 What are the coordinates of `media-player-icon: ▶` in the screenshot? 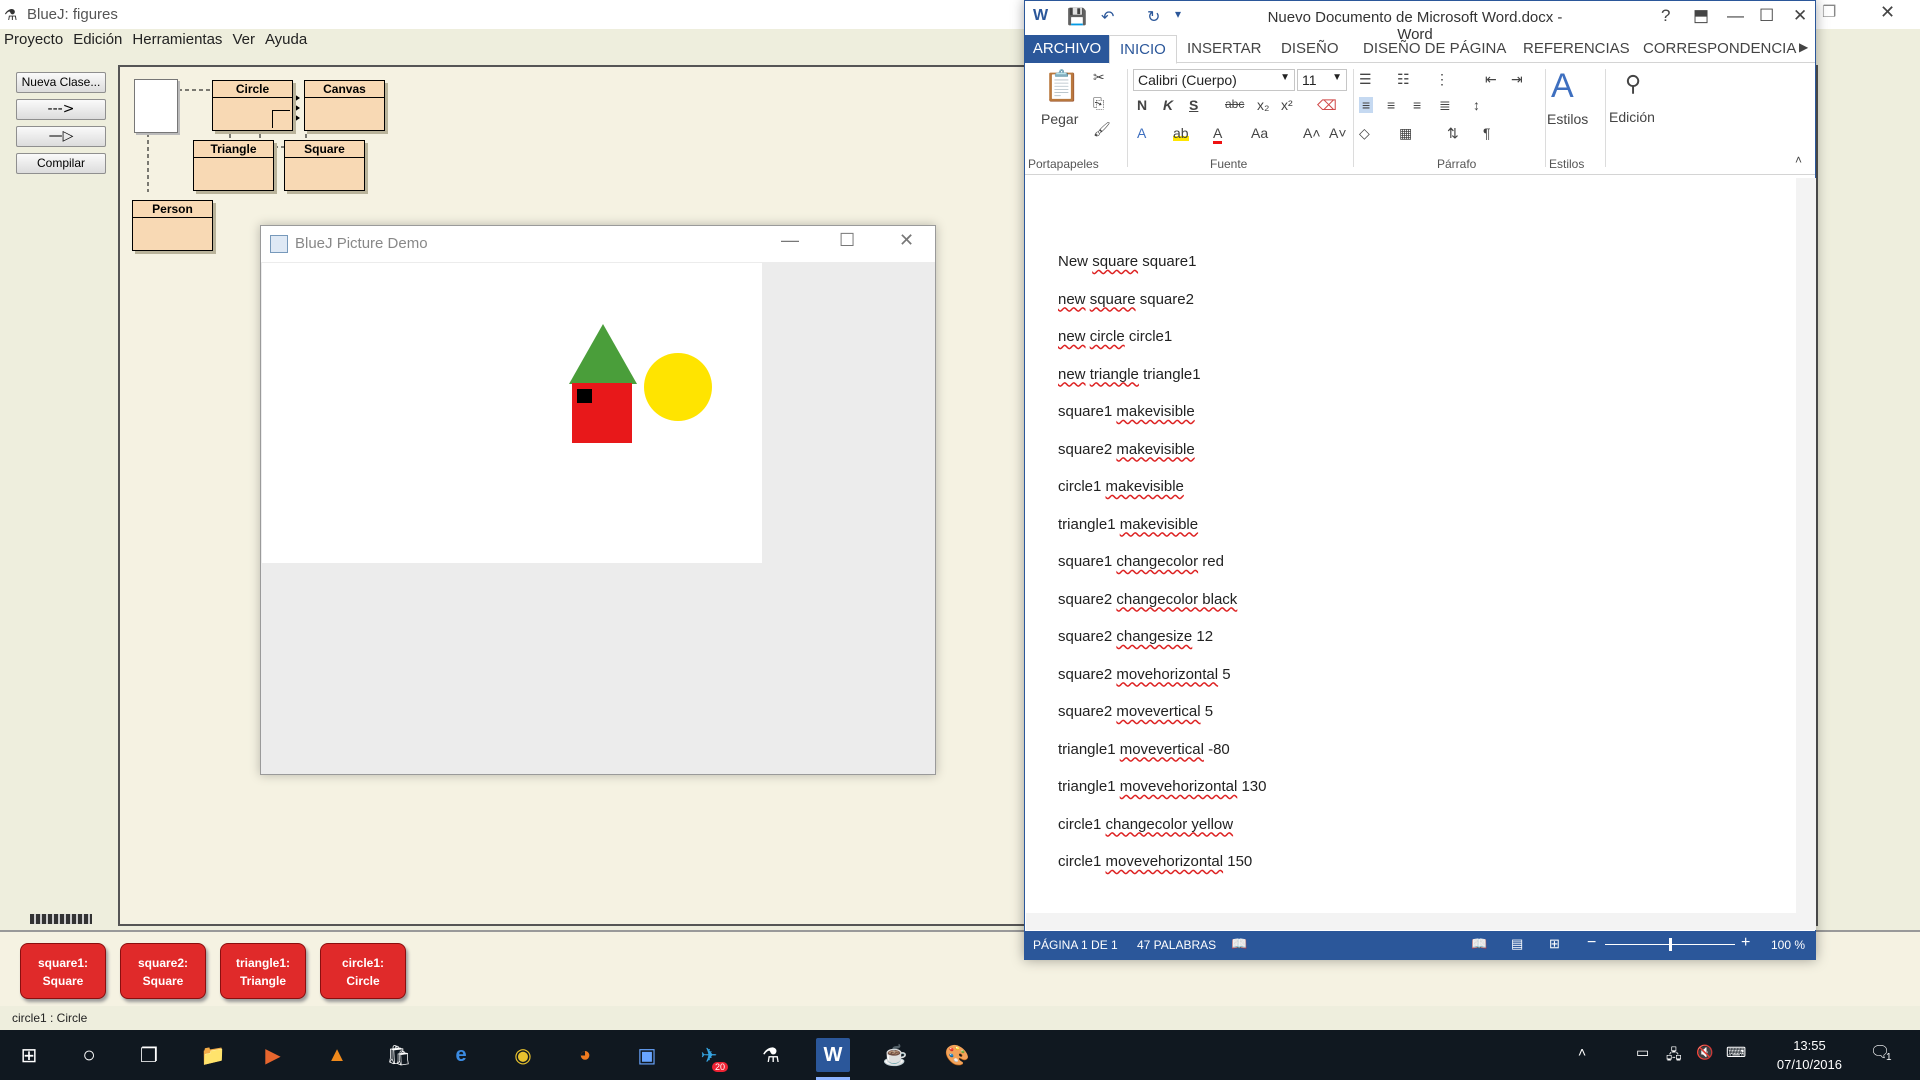 It's located at (273, 1055).